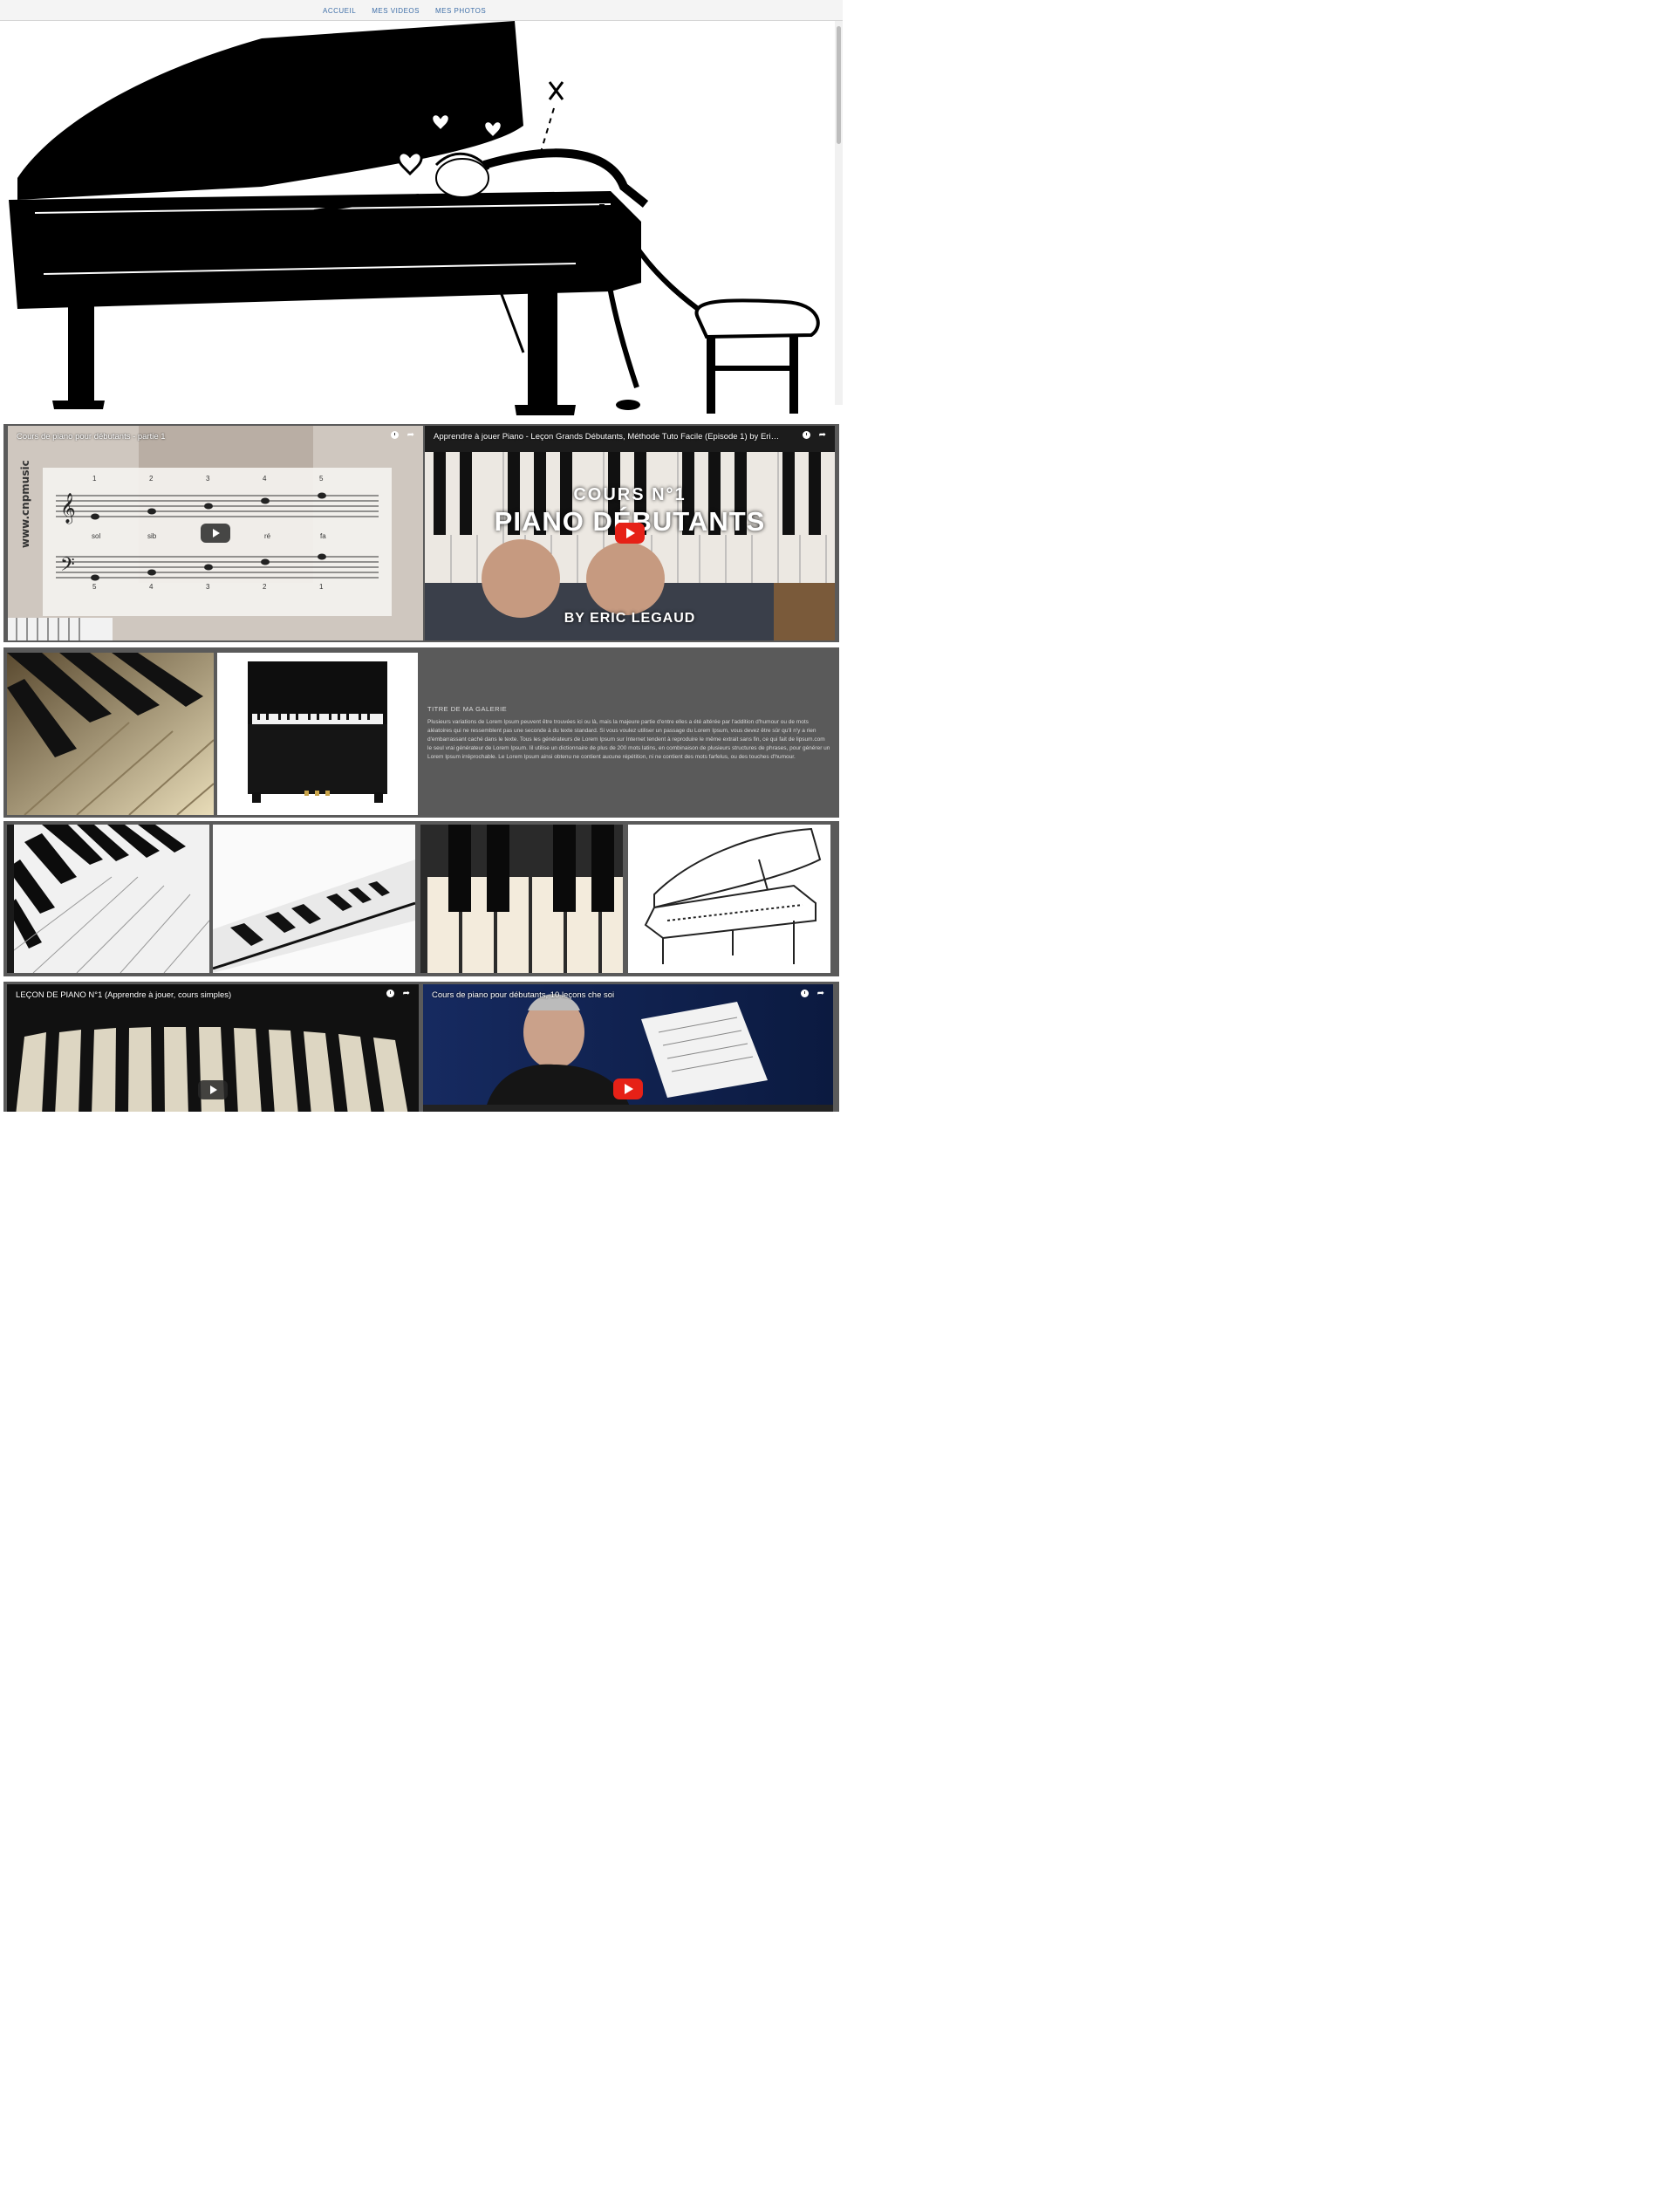  I want to click on nav-link-mes-photos: MES PHOTOS, so click(460, 11).